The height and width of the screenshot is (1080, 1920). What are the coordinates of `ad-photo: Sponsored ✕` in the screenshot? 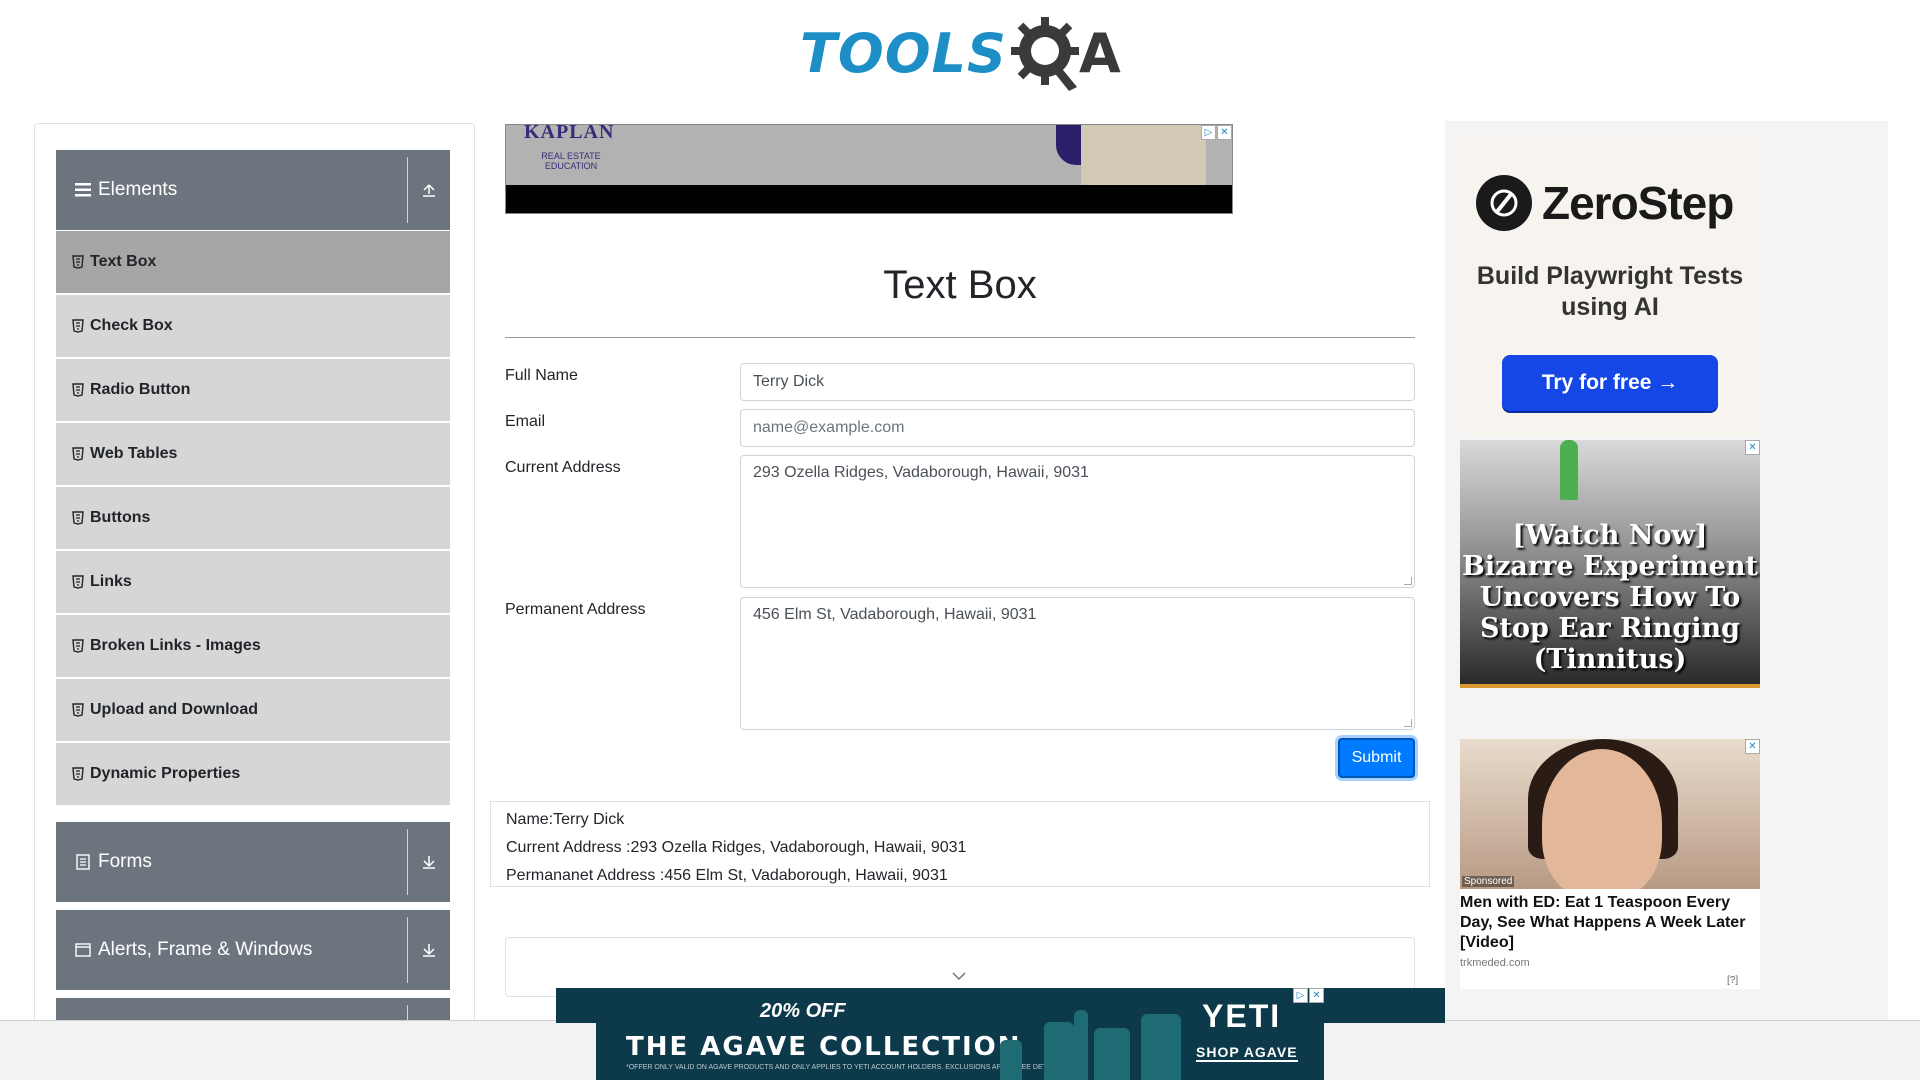 It's located at (1610, 814).